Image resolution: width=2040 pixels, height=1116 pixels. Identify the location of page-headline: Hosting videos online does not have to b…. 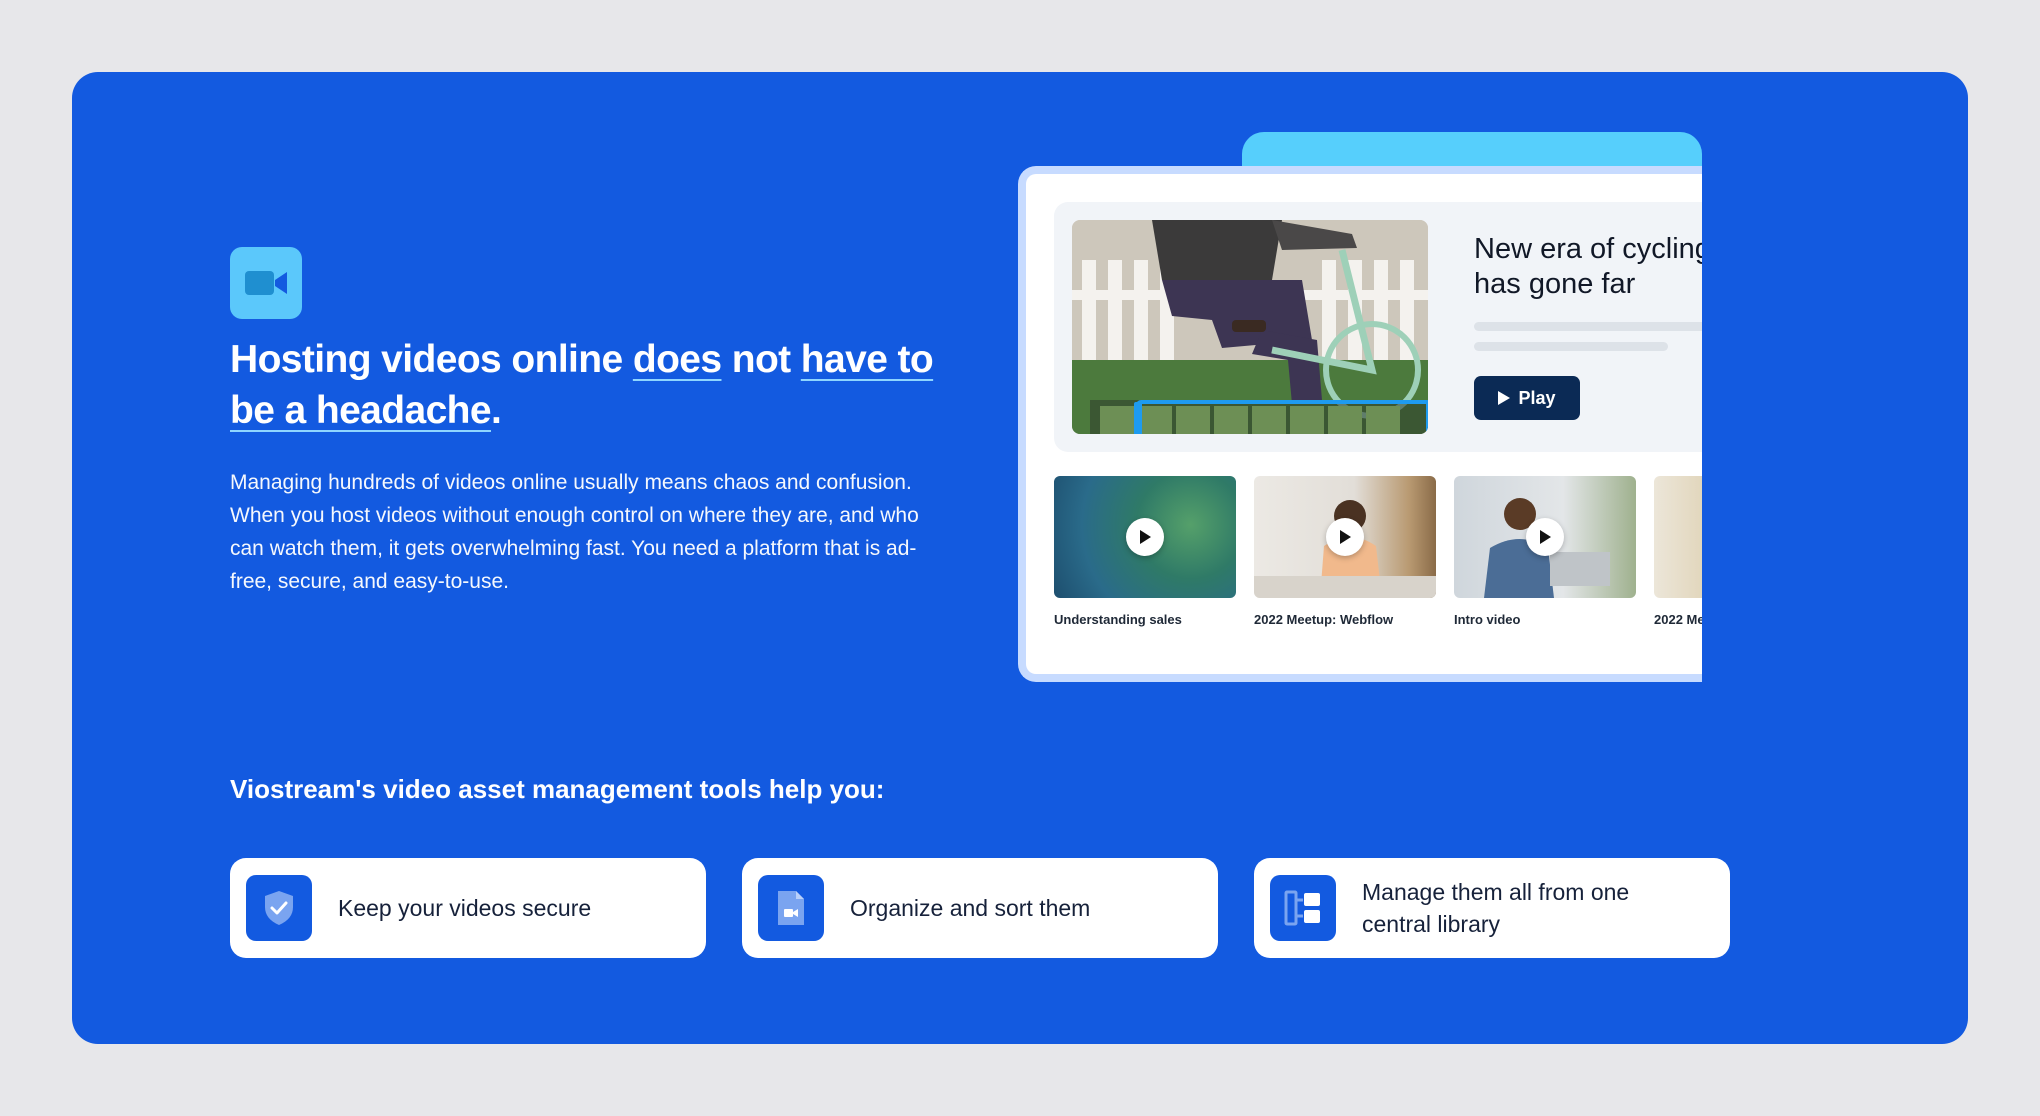
(590, 385).